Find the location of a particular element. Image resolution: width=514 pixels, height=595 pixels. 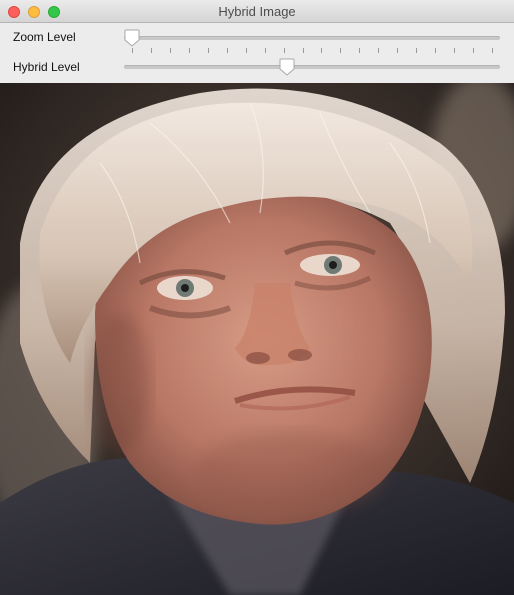

window-title: Hybrid Image is located at coordinates (257, 11).